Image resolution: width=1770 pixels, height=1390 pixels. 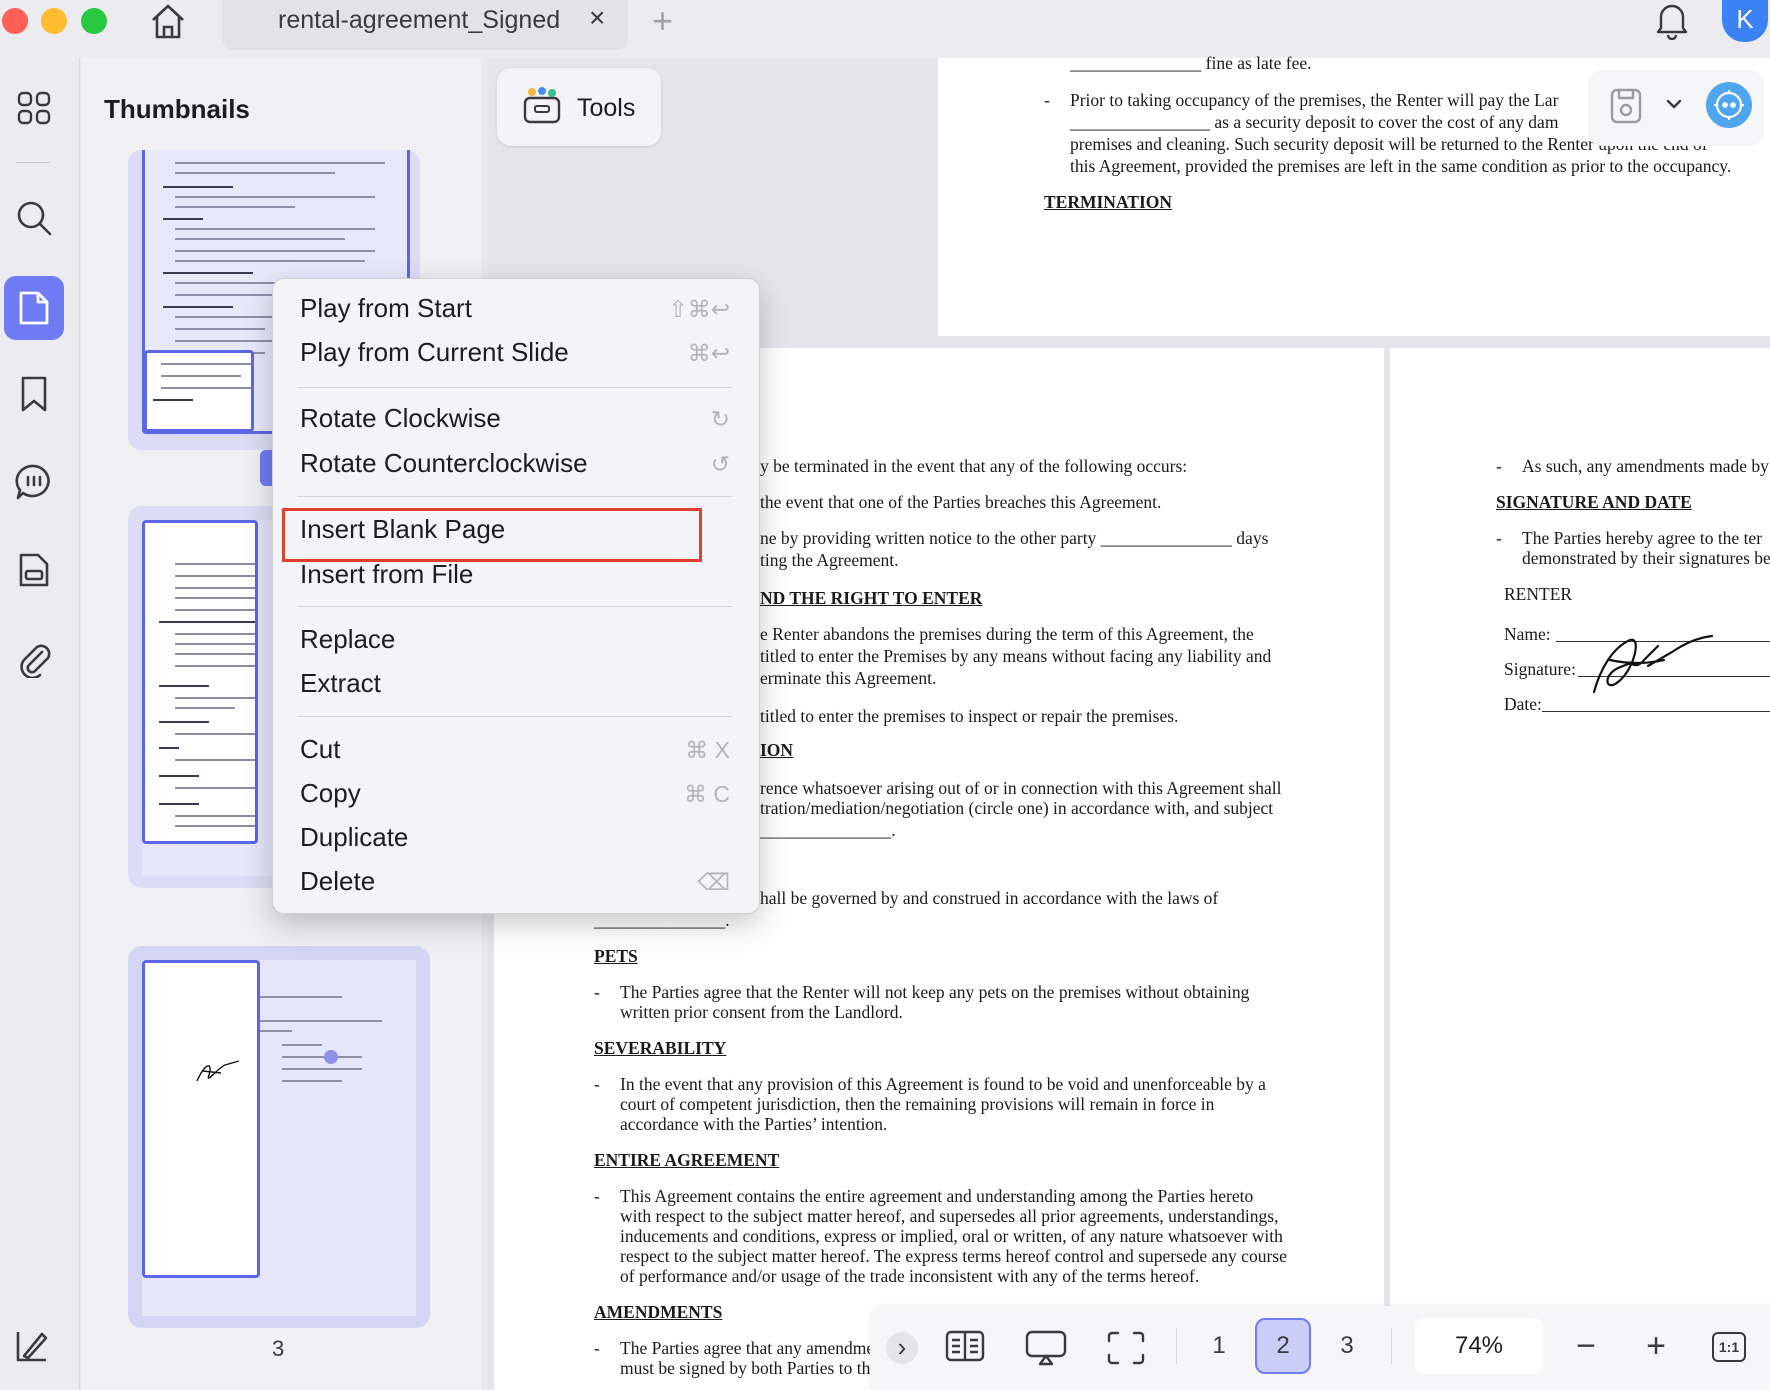 I want to click on chevron-down-icon, so click(x=1674, y=106).